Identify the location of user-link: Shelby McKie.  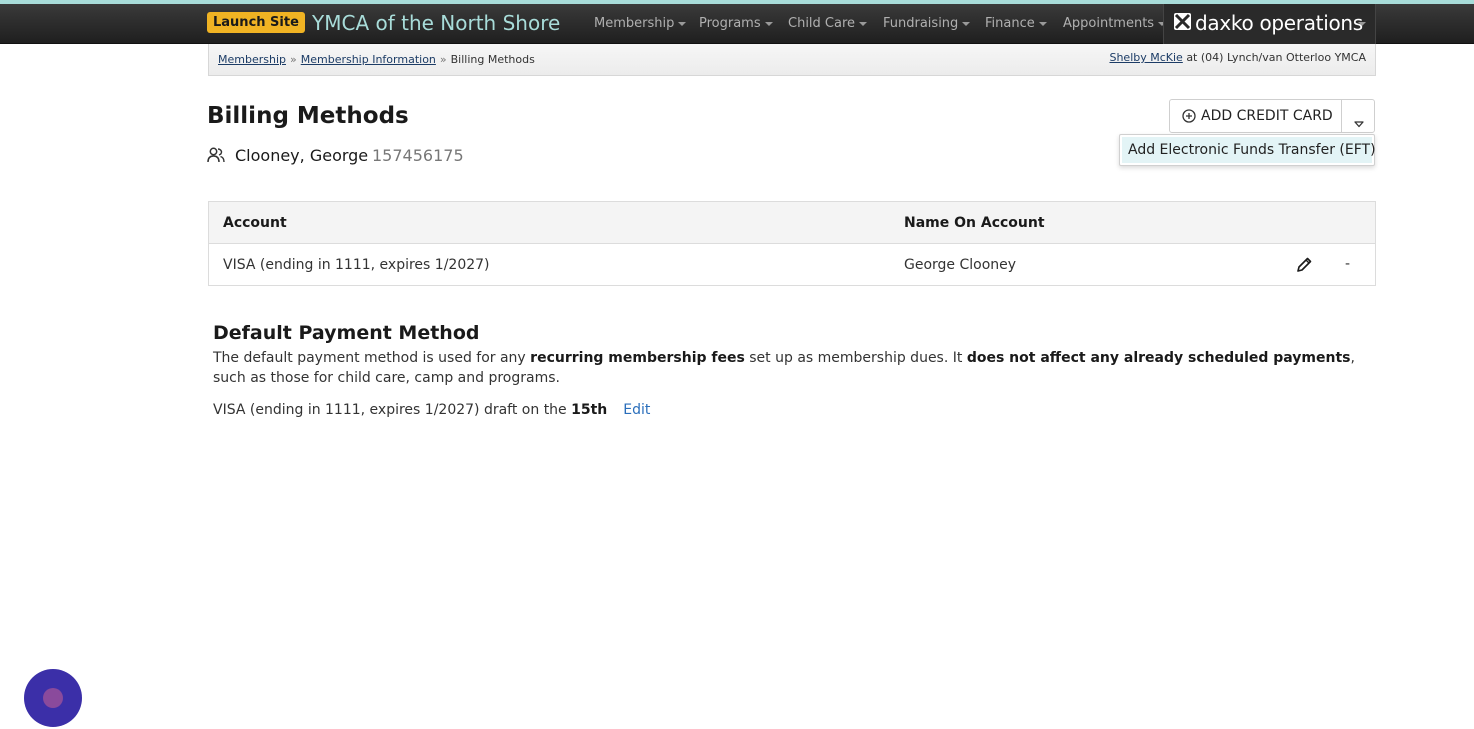
(1145, 57).